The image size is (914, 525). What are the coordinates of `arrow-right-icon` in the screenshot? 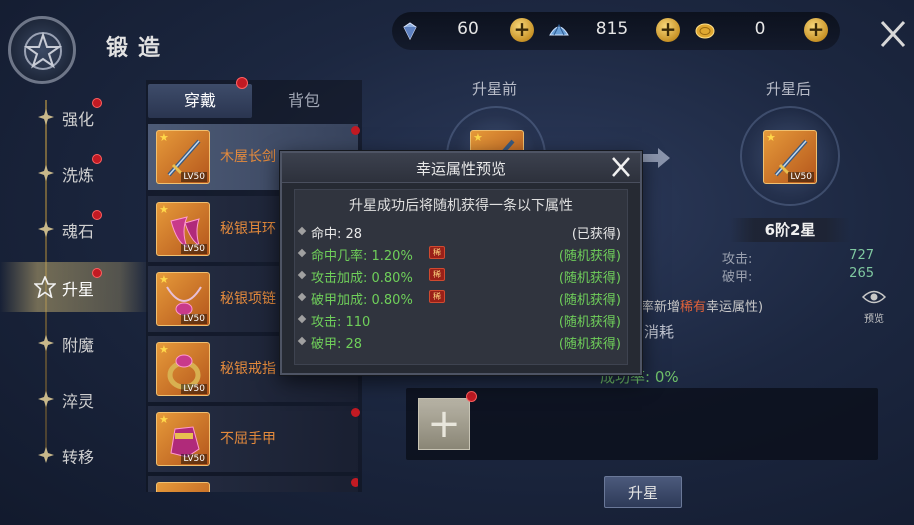 It's located at (656, 158).